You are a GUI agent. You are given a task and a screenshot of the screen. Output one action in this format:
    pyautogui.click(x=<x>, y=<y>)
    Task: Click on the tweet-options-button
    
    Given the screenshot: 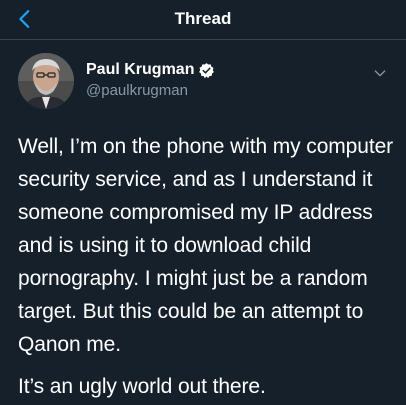 What is the action you would take?
    pyautogui.click(x=380, y=73)
    